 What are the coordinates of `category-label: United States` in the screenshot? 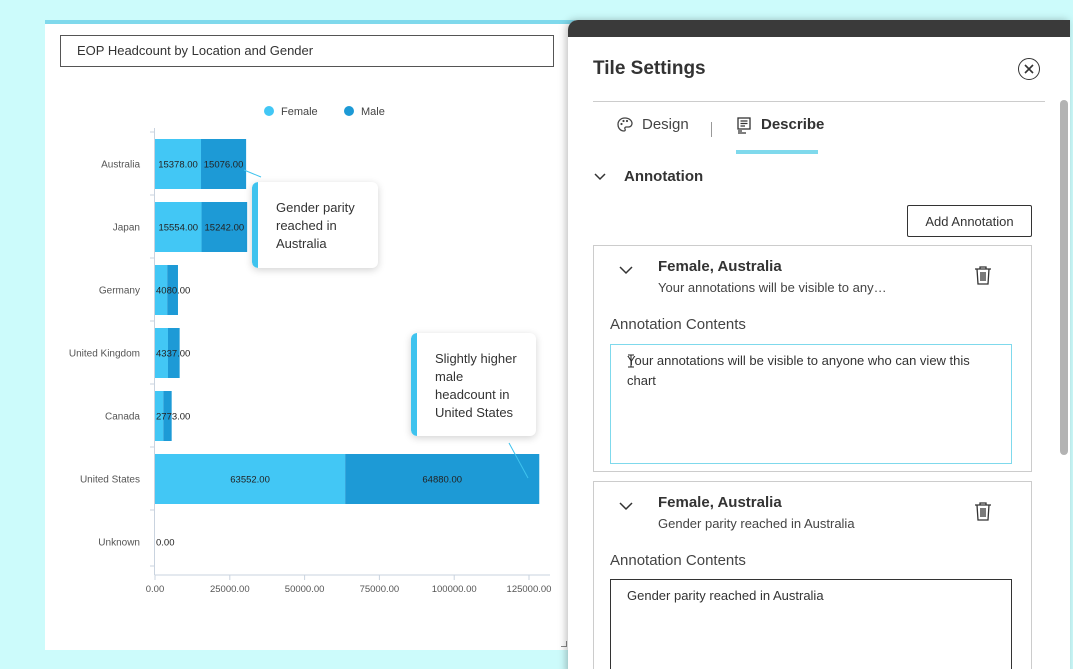 It's located at (110, 480).